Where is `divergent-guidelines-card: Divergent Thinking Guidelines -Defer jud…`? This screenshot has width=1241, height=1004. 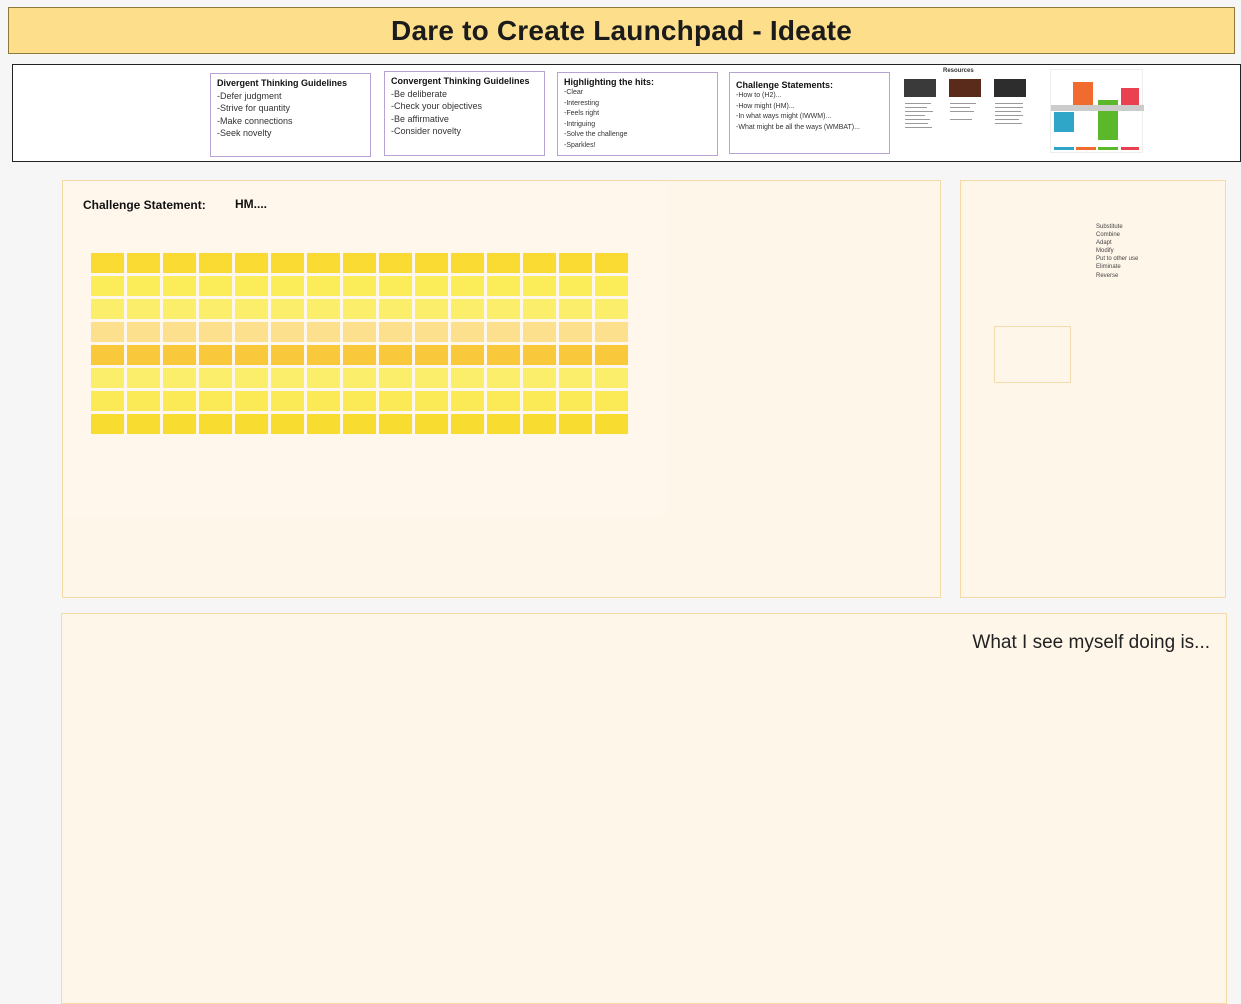 divergent-guidelines-card: Divergent Thinking Guidelines -Defer jud… is located at coordinates (290, 115).